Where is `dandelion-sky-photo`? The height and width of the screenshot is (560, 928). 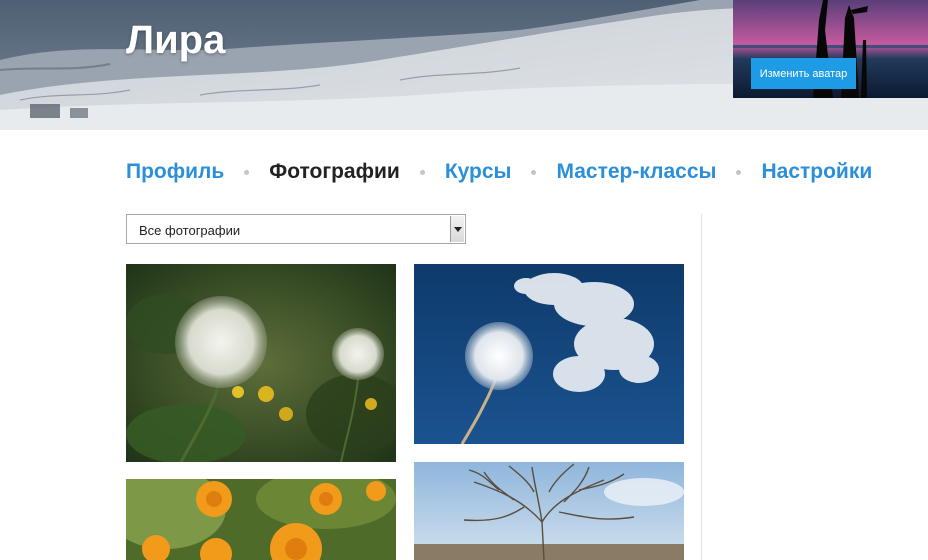 dandelion-sky-photo is located at coordinates (549, 354).